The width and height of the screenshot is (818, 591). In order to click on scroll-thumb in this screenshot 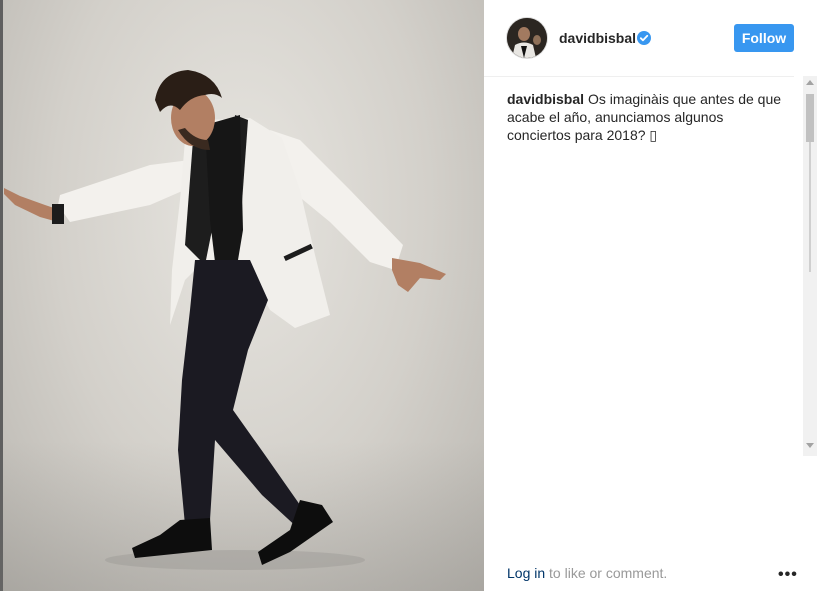, I will do `click(810, 118)`.